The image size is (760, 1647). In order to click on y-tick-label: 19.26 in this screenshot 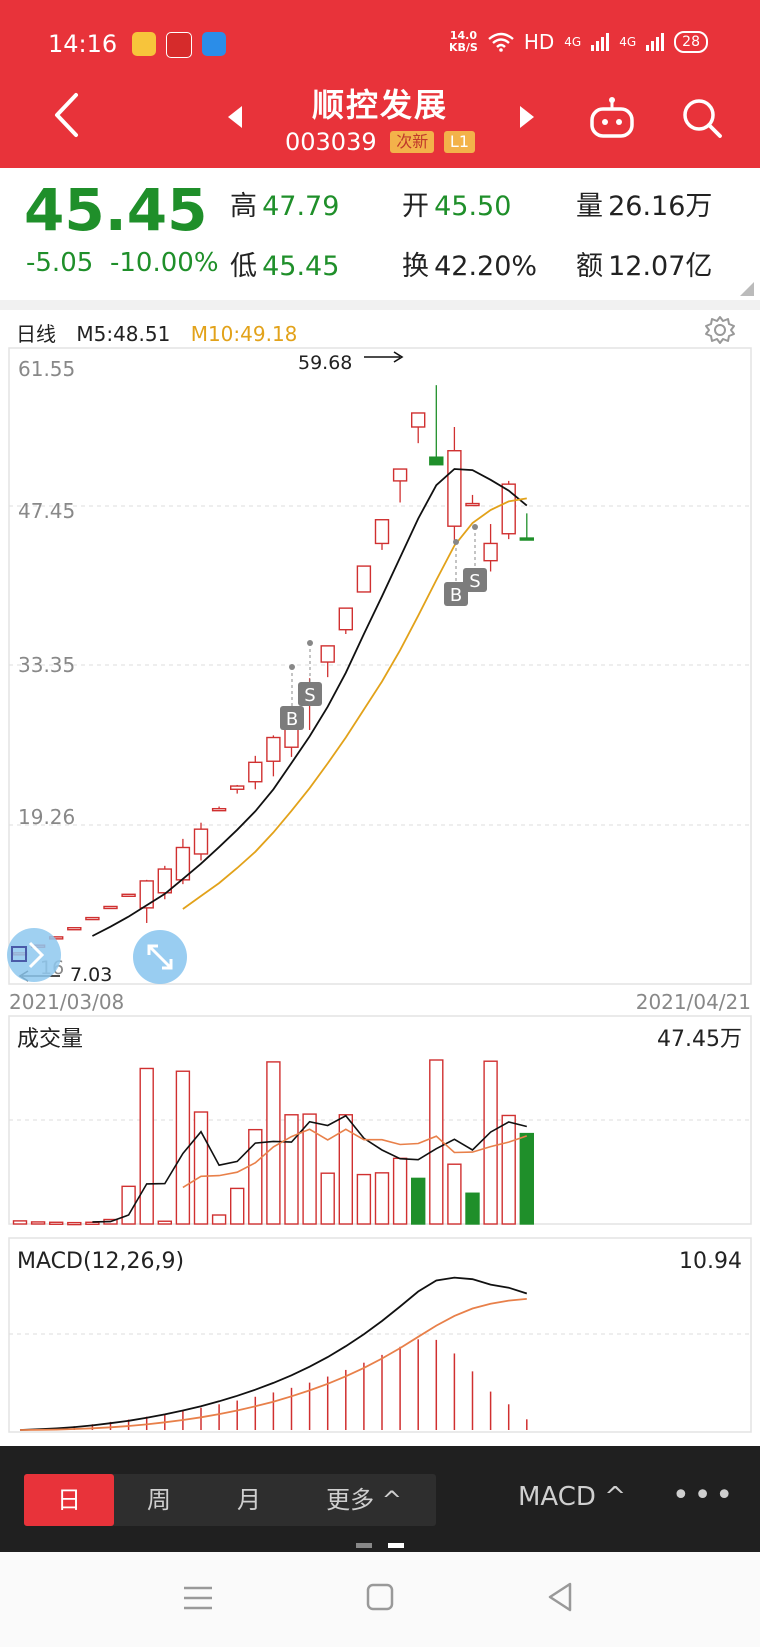, I will do `click(46, 817)`.